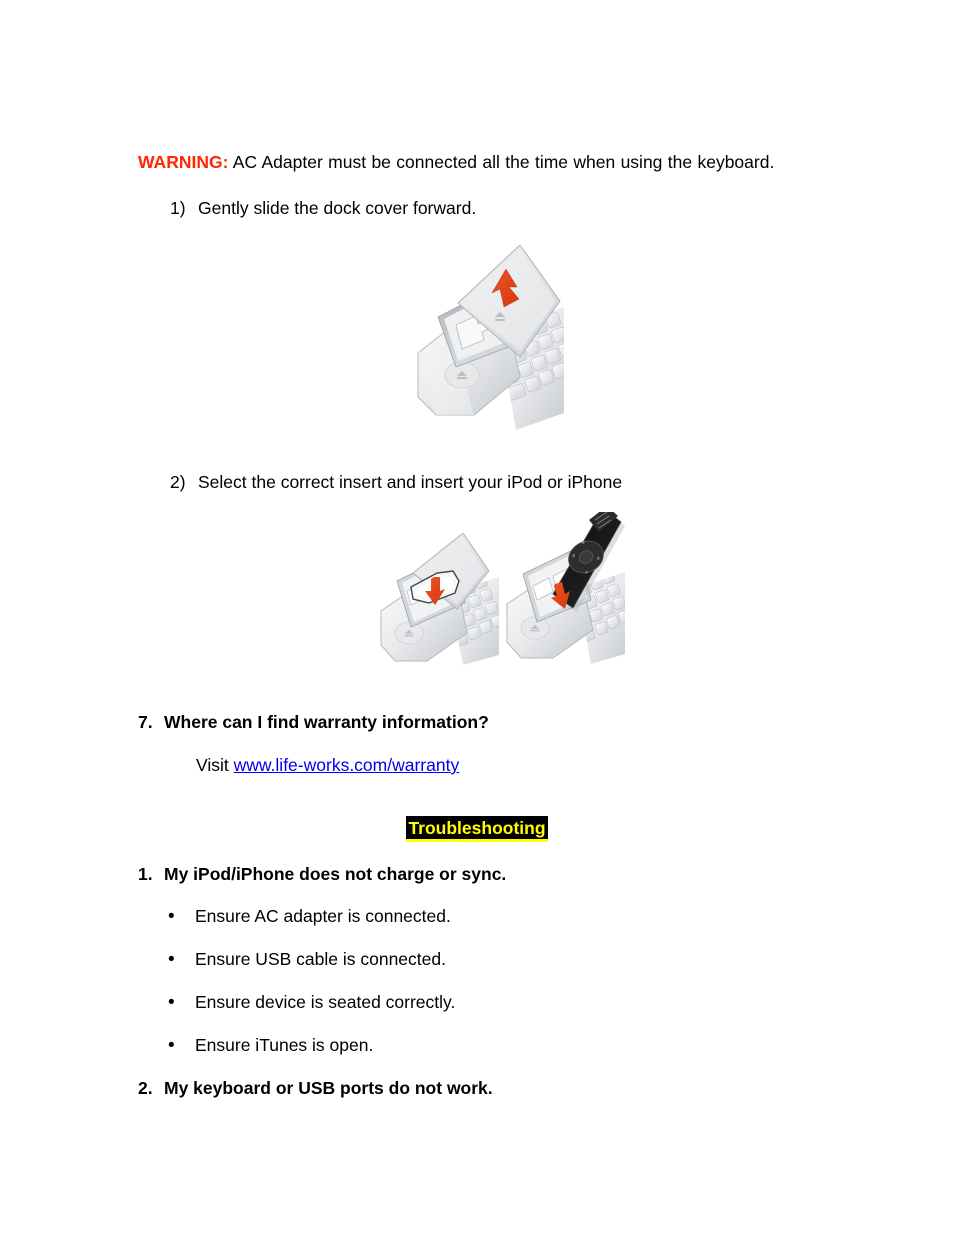 The height and width of the screenshot is (1235, 954). I want to click on warranty-visit-line: Visit www.life-works.com/warranty, so click(327, 765).